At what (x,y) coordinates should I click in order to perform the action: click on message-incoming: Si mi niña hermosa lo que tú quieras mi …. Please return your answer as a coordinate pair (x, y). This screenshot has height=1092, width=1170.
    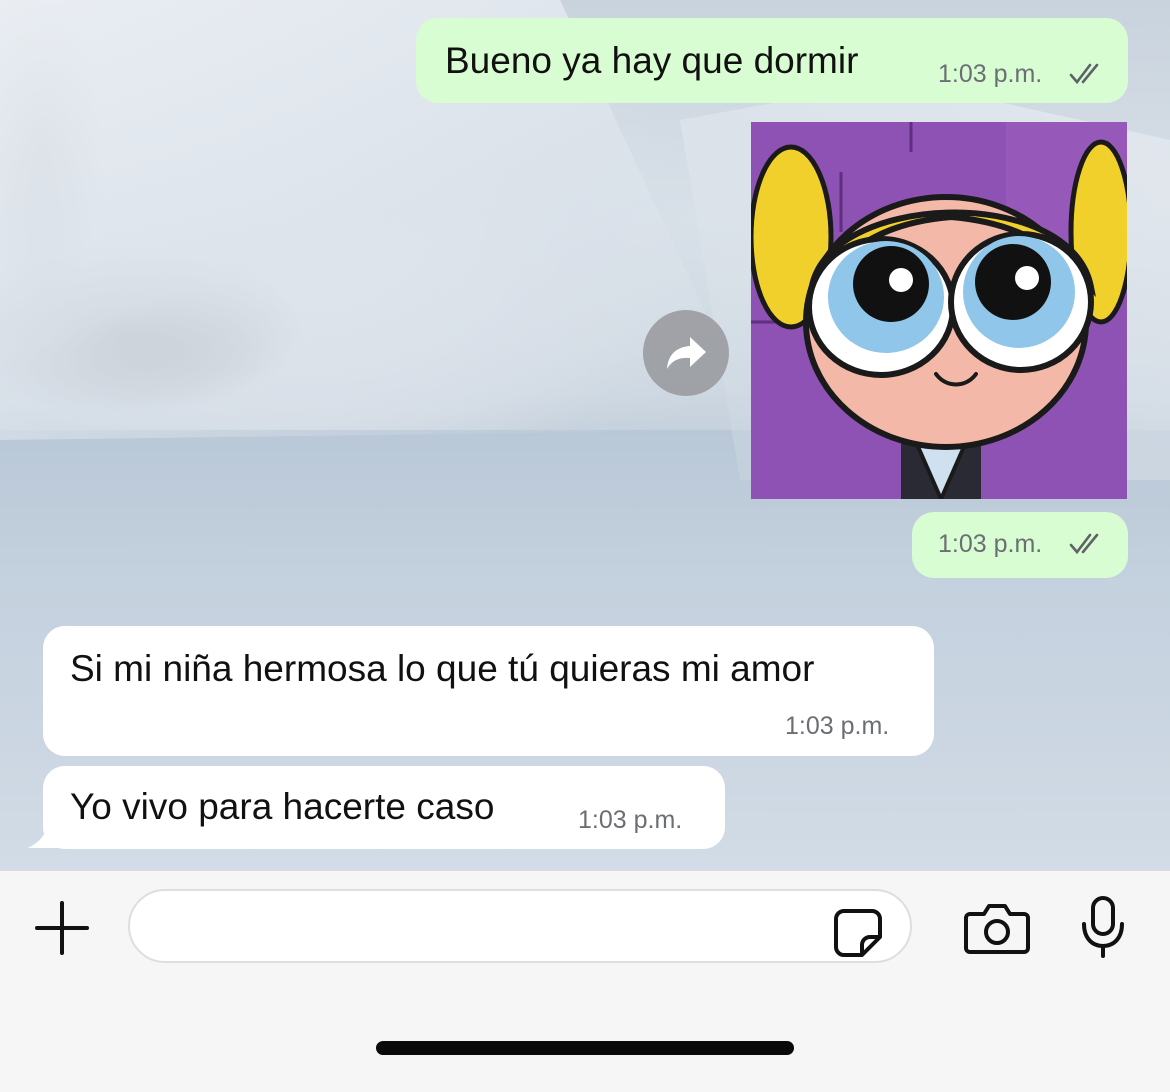
    Looking at the image, I should click on (488, 691).